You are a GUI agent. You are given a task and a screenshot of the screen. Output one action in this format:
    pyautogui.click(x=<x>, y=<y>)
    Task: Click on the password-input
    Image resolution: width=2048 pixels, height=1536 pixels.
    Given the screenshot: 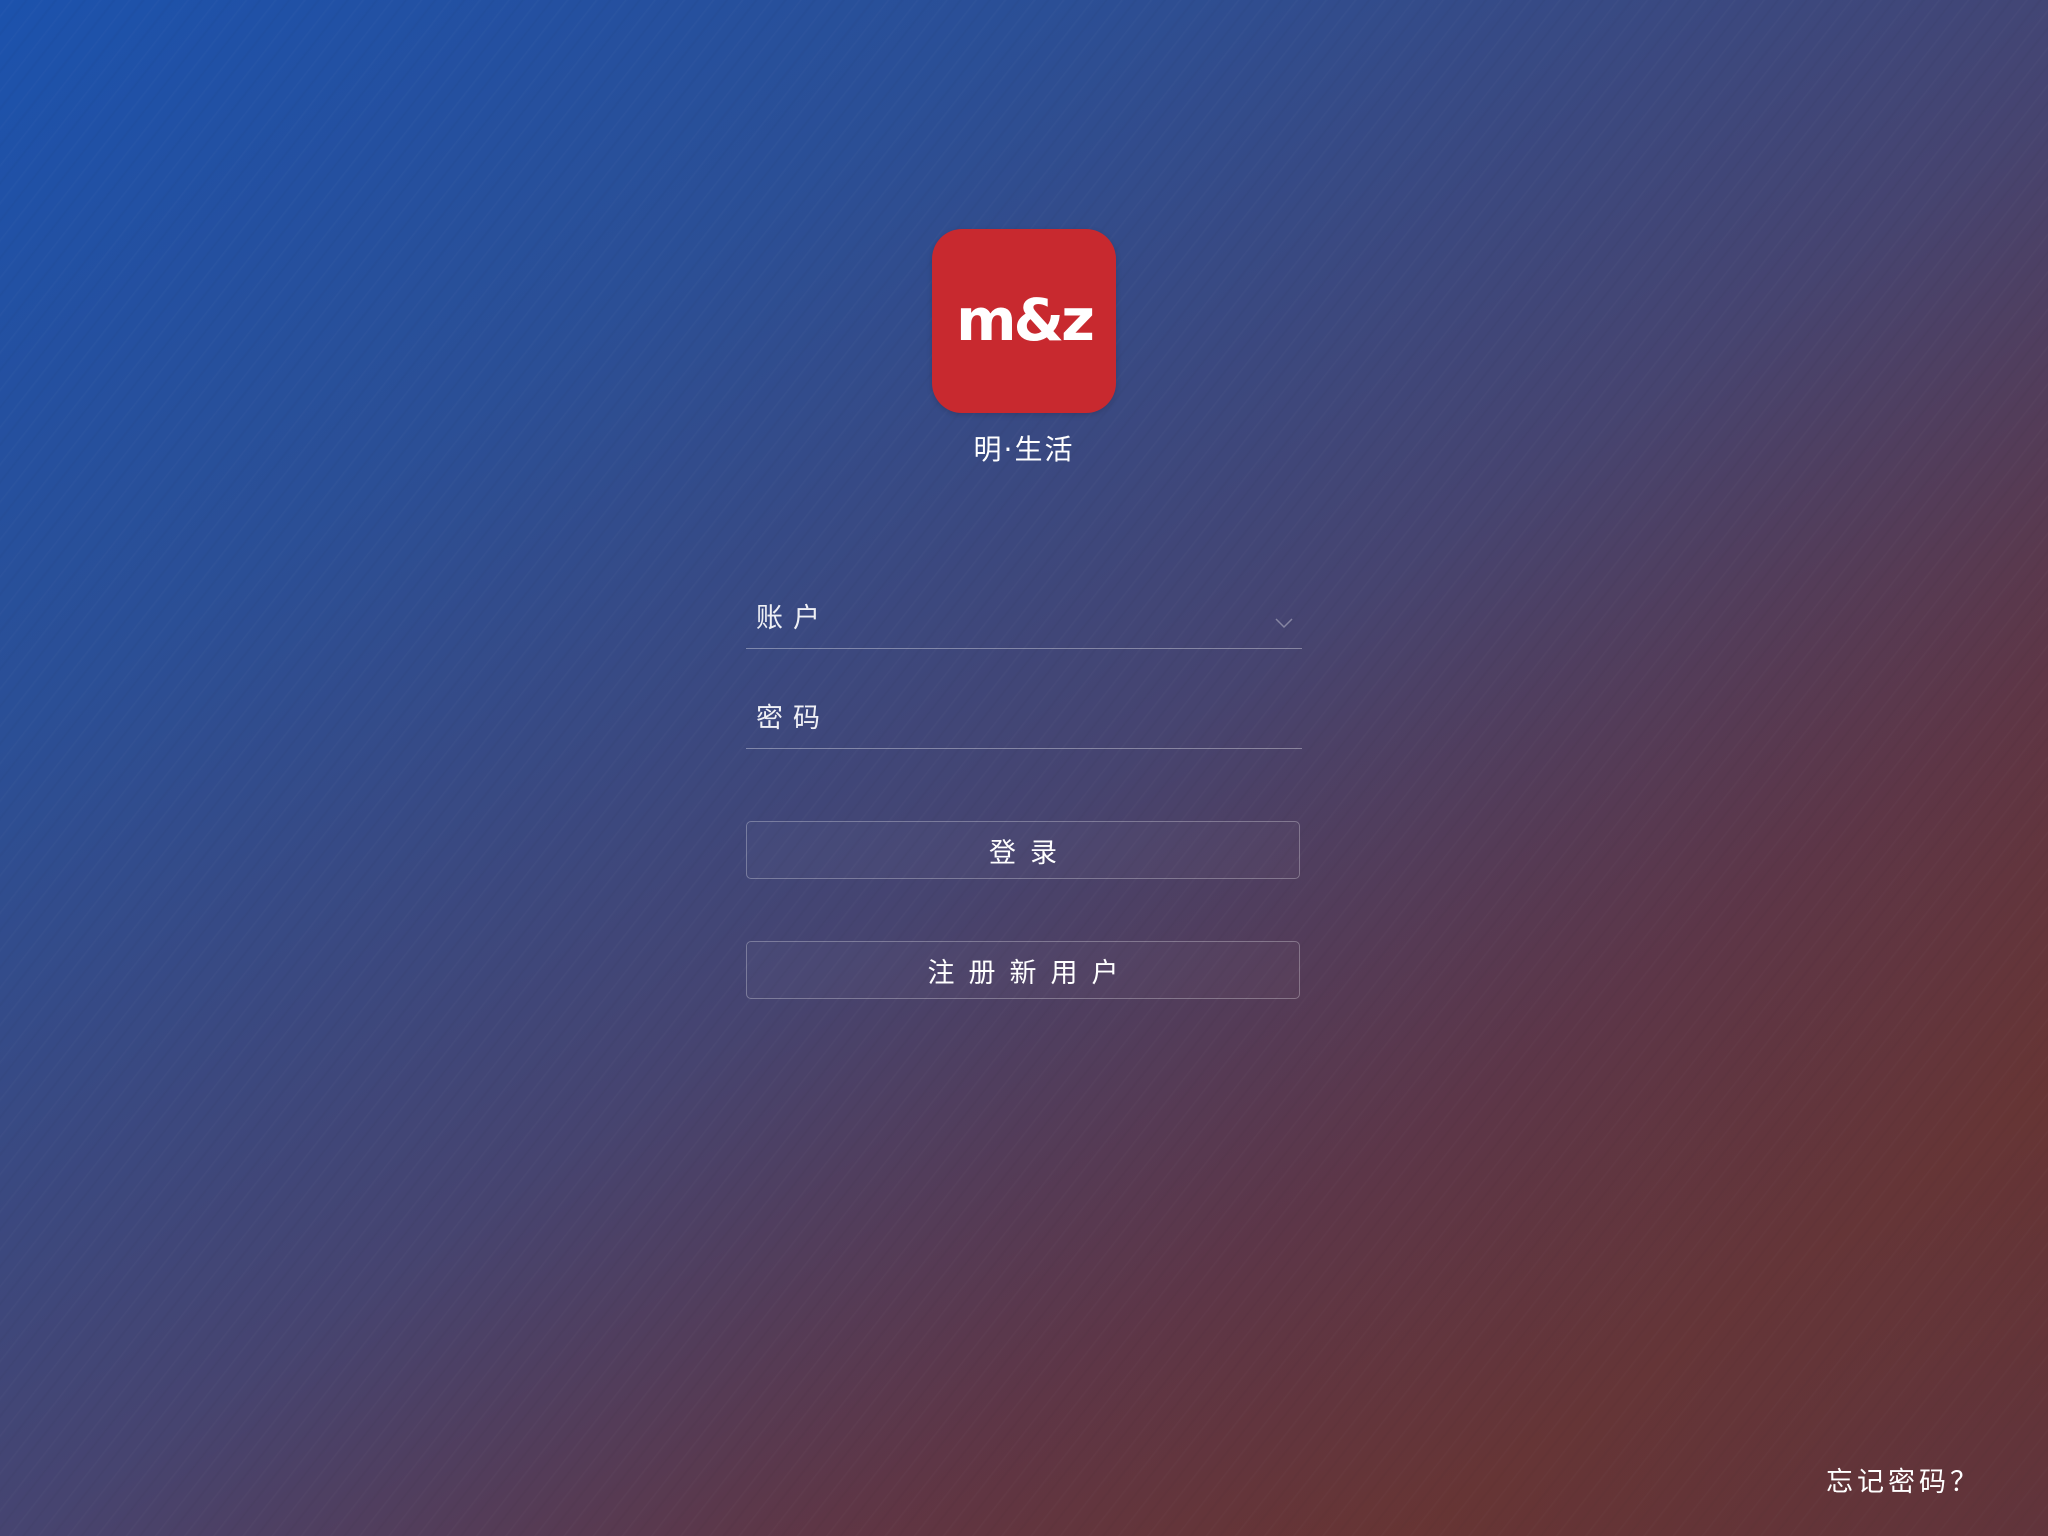 What is the action you would take?
    pyautogui.click(x=1006, y=718)
    